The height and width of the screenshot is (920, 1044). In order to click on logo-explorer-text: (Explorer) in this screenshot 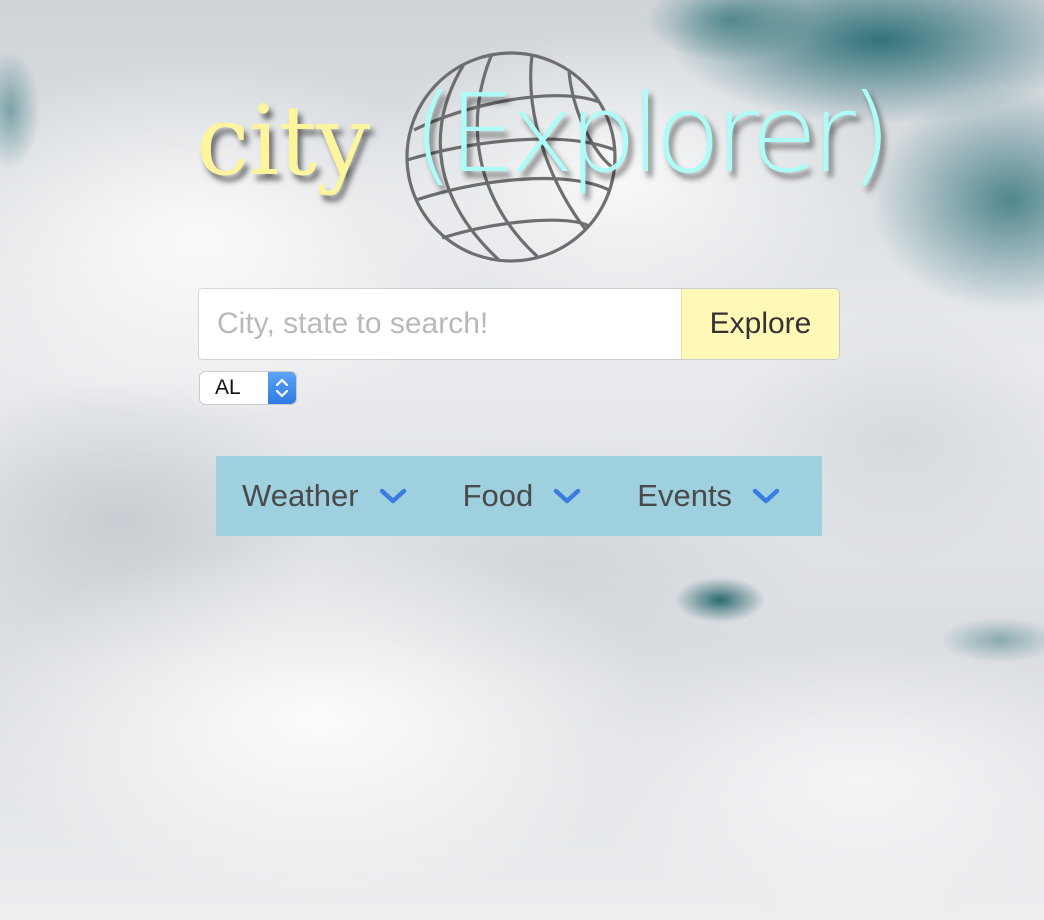, I will do `click(652, 134)`.